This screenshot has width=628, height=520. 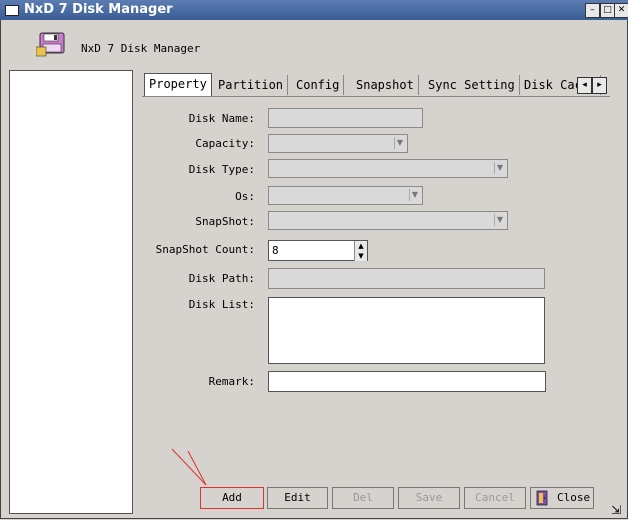 What do you see at coordinates (189, 467) in the screenshot?
I see `annotation-arrow-icon` at bounding box center [189, 467].